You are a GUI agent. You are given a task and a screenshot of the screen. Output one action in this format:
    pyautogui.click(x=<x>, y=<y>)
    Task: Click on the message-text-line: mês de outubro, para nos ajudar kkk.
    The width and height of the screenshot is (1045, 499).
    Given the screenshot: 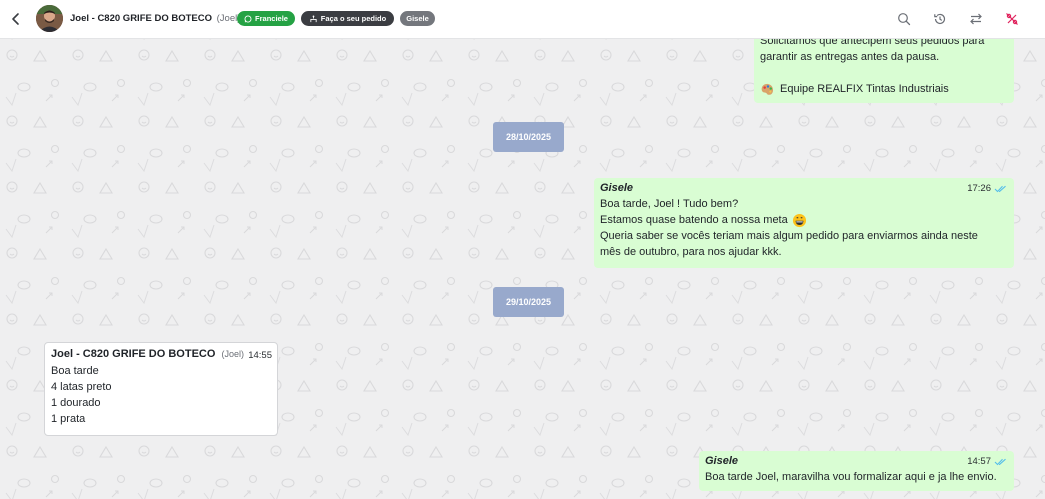 What is the action you would take?
    pyautogui.click(x=691, y=252)
    